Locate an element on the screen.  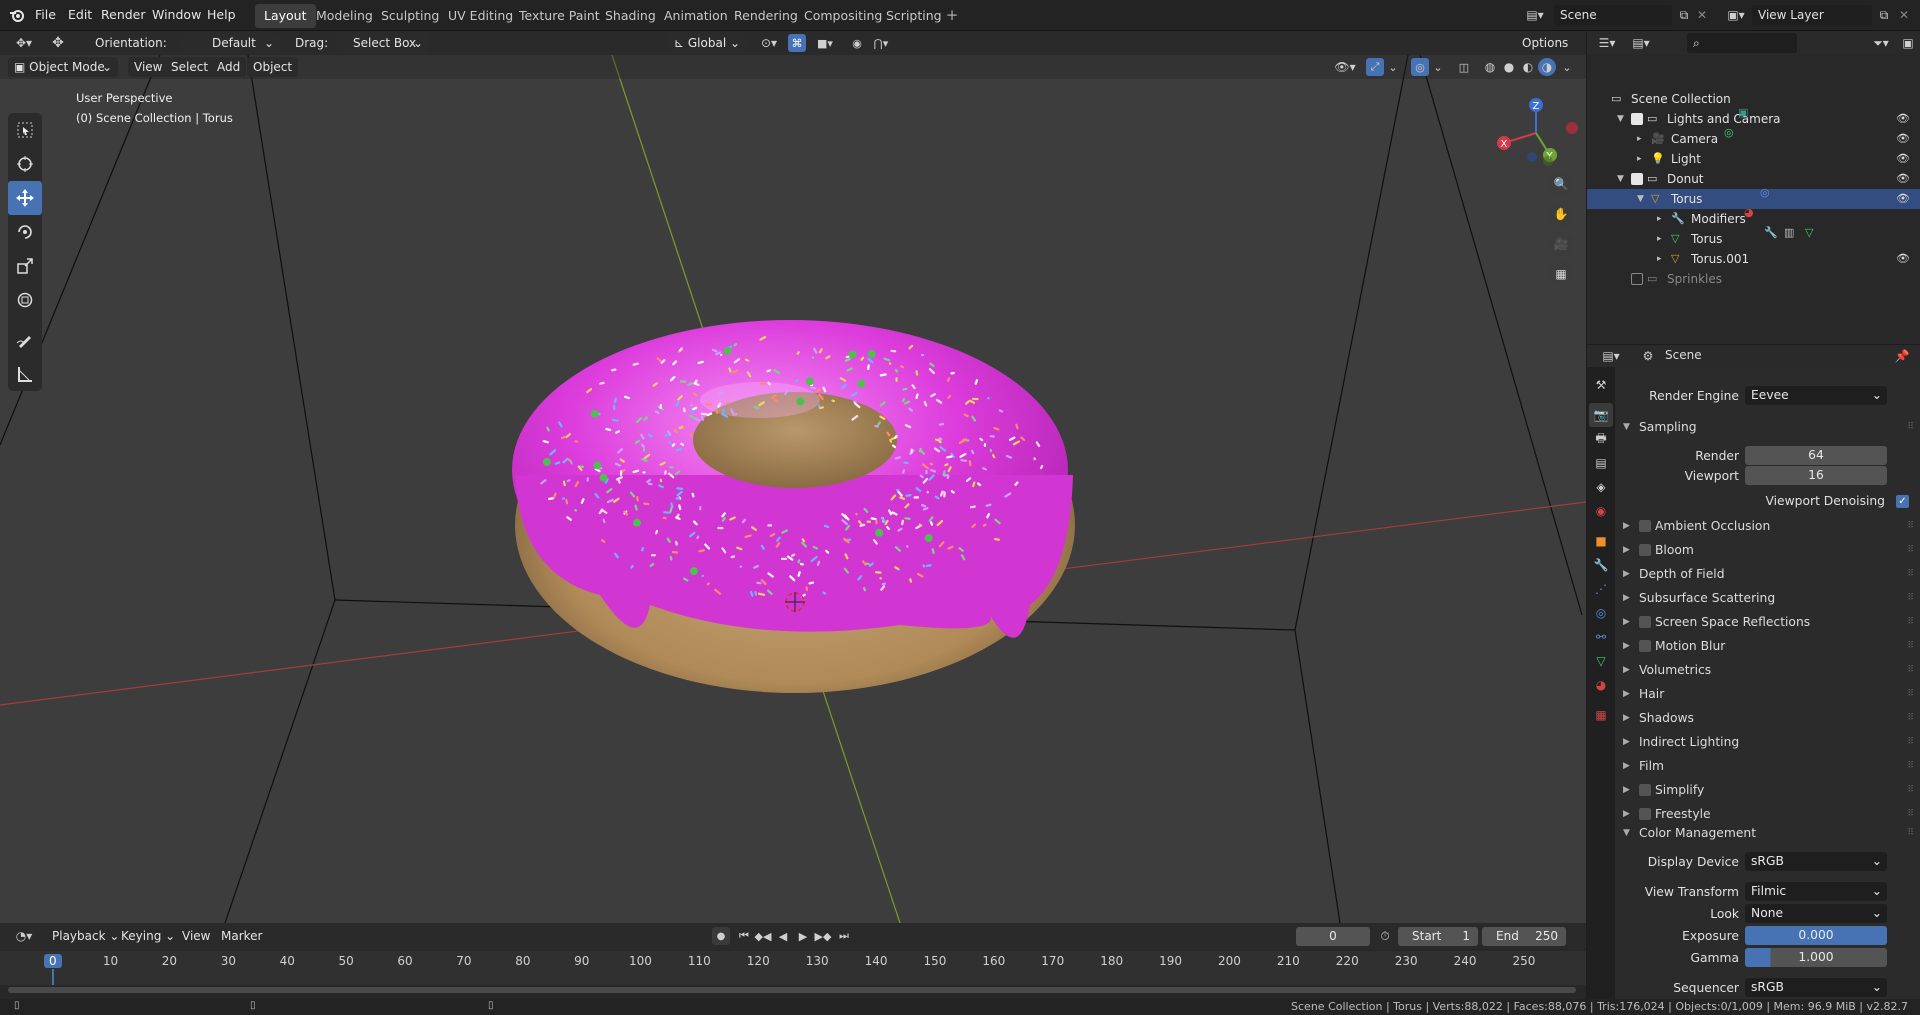
shading-dropdown-icon: ⌄ is located at coordinates (1567, 67).